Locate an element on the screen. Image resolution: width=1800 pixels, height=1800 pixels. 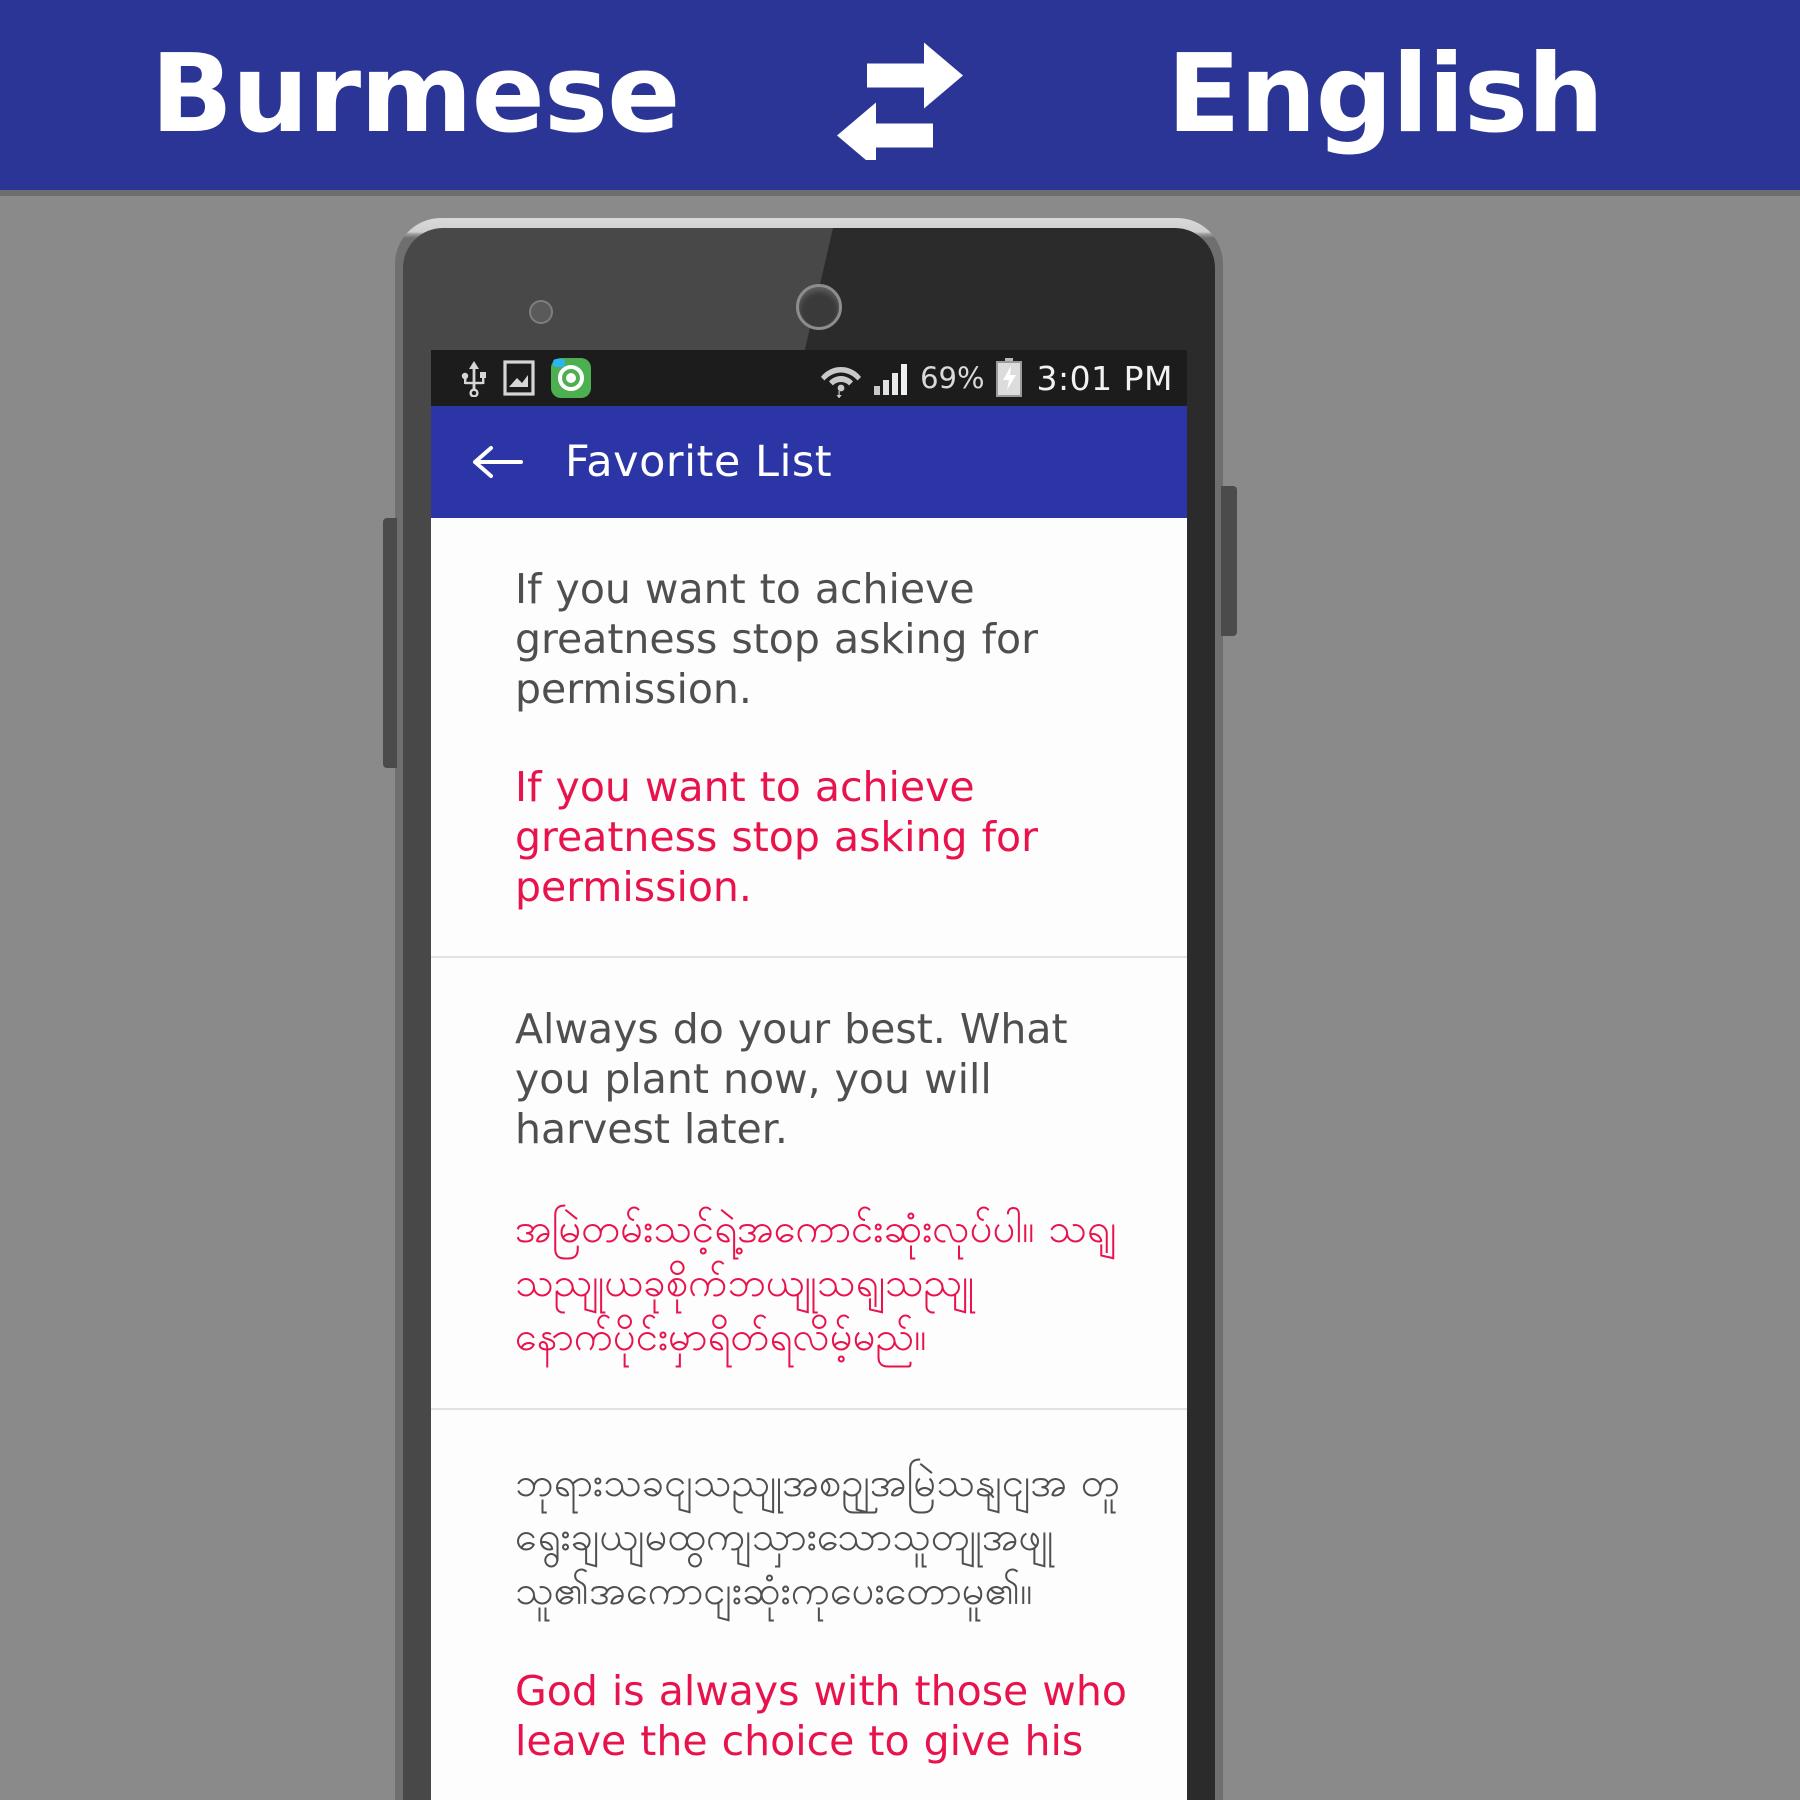
swap-repeat-icon-svg is located at coordinates (900, 101).